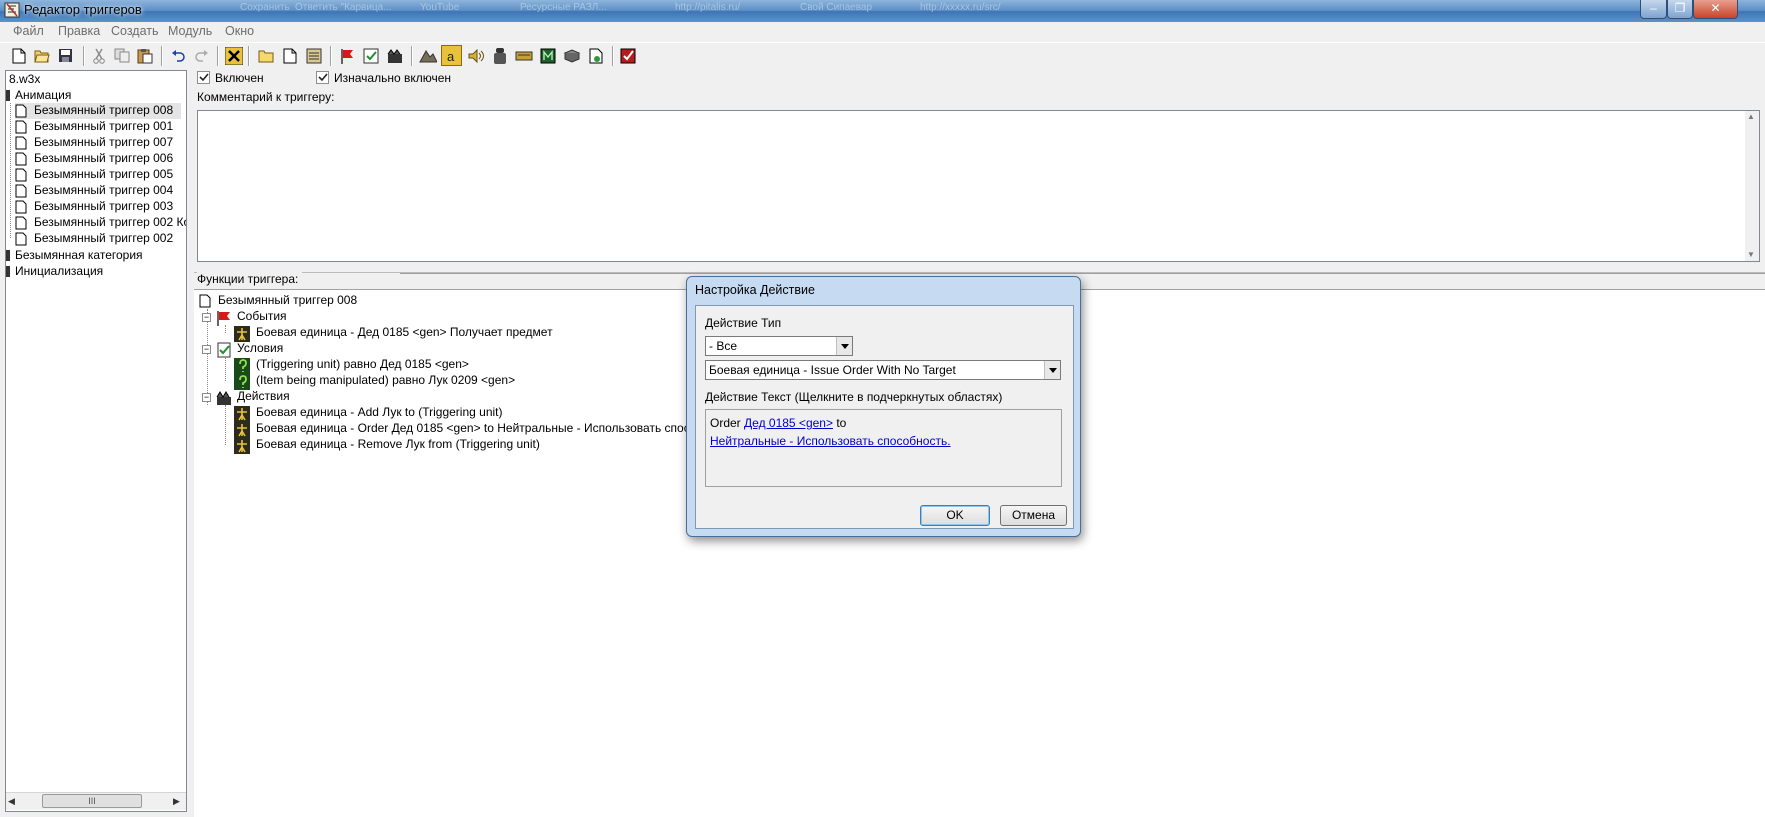 The image size is (1765, 817). What do you see at coordinates (1033, 515) in the screenshot?
I see `cancel-button: Отмена` at bounding box center [1033, 515].